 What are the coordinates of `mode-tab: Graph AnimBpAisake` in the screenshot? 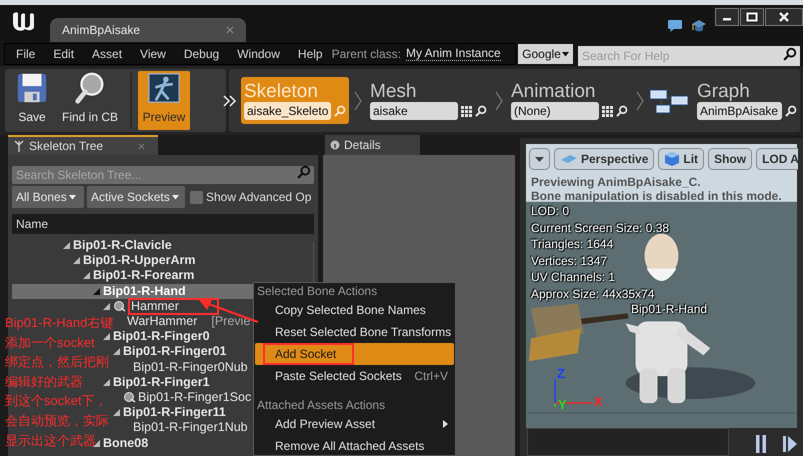 It's located at (747, 100).